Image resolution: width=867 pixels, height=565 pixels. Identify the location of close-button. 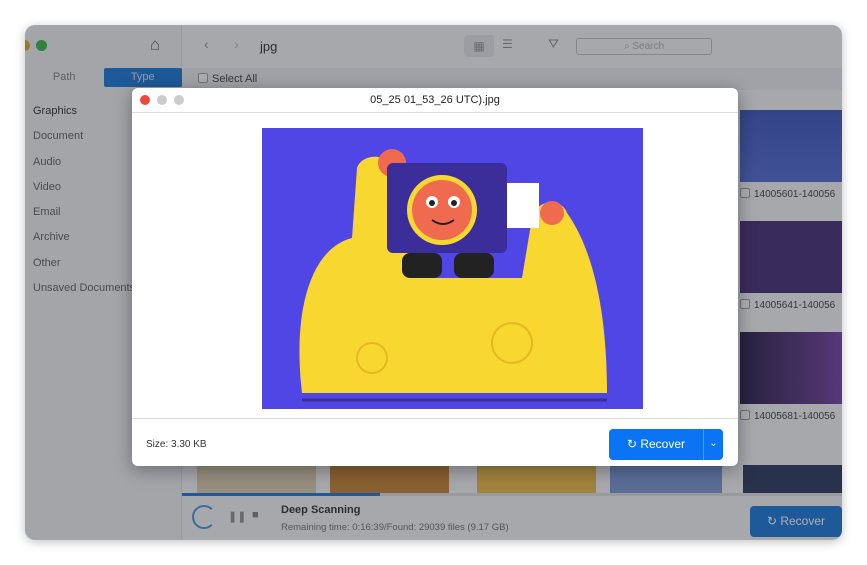
(145, 100).